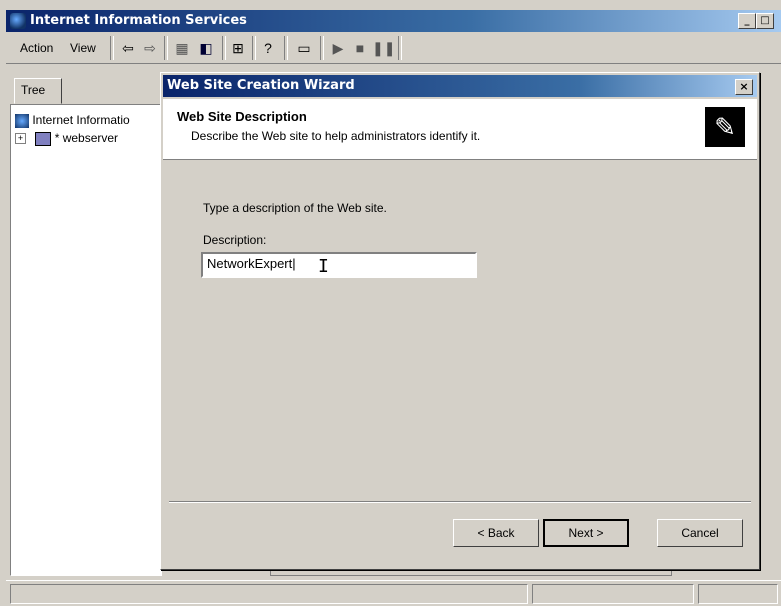  I want to click on export-list-icon: ⊞, so click(238, 48).